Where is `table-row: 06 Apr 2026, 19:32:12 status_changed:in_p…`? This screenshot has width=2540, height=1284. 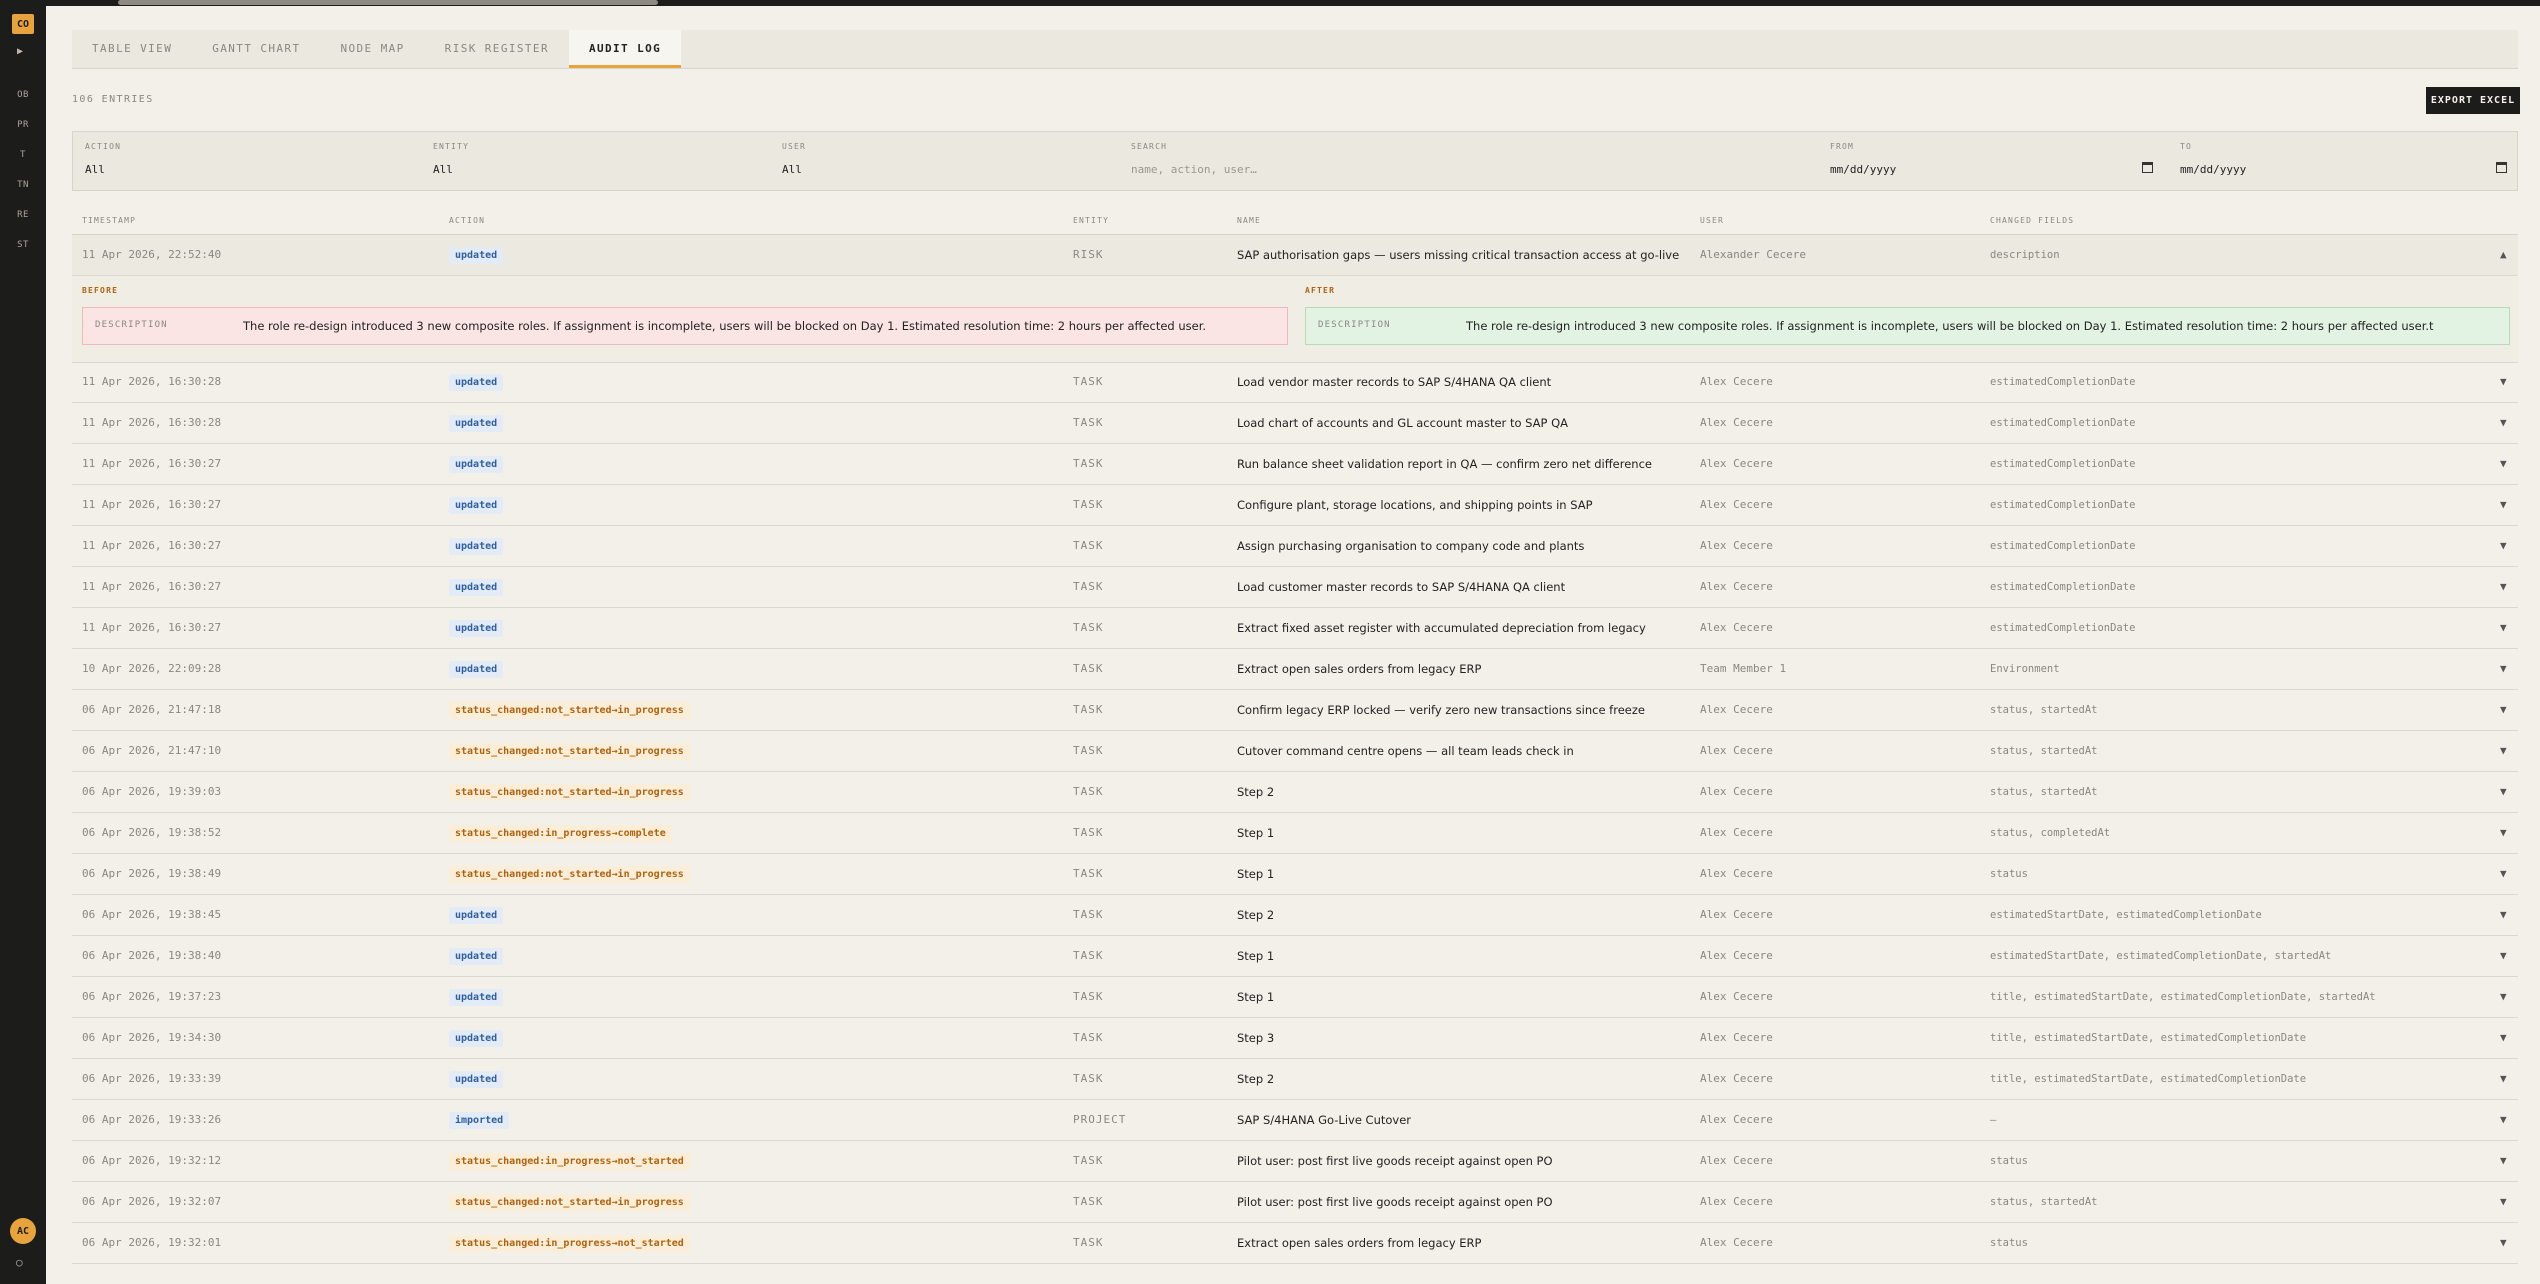
table-row: 06 Apr 2026, 19:32:12 status_changed:in_p… is located at coordinates (1295, 1161).